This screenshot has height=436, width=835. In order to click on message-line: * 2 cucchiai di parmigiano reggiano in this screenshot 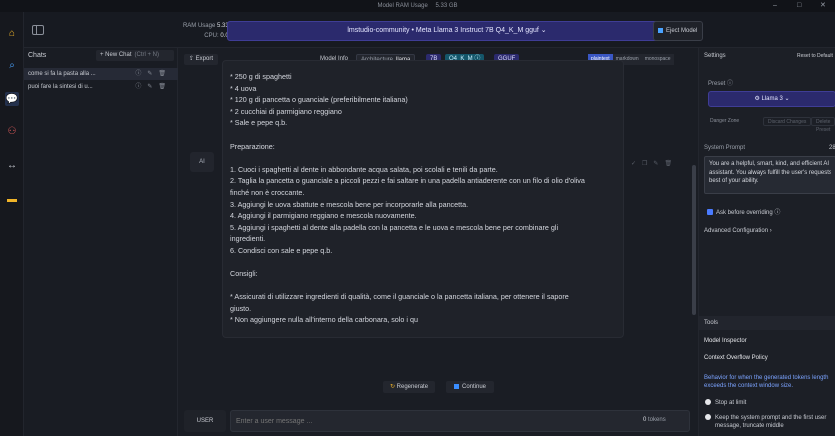, I will do `click(286, 111)`.